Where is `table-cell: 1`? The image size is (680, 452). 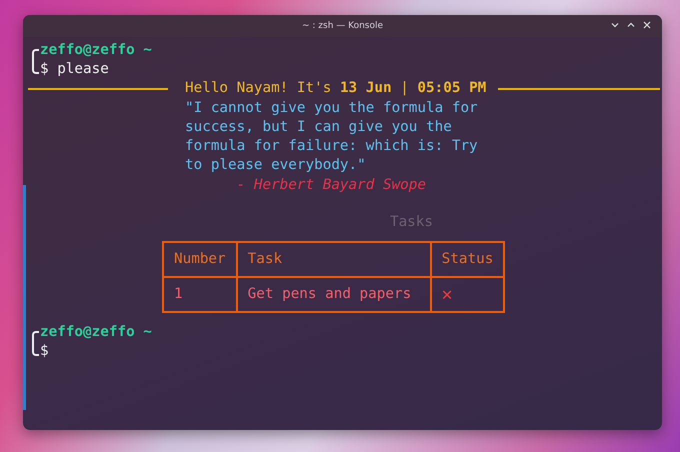 table-cell: 1 is located at coordinates (200, 294).